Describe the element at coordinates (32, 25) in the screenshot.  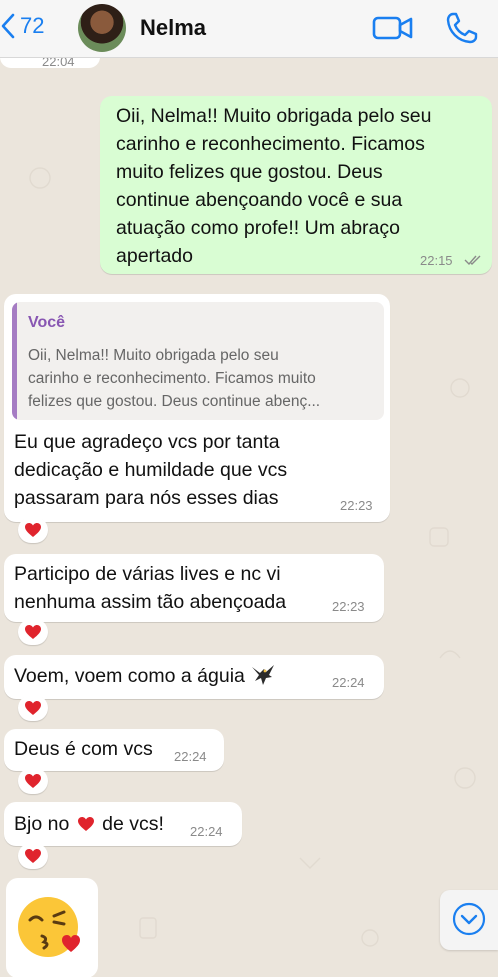
I see `unread-count: 72` at that location.